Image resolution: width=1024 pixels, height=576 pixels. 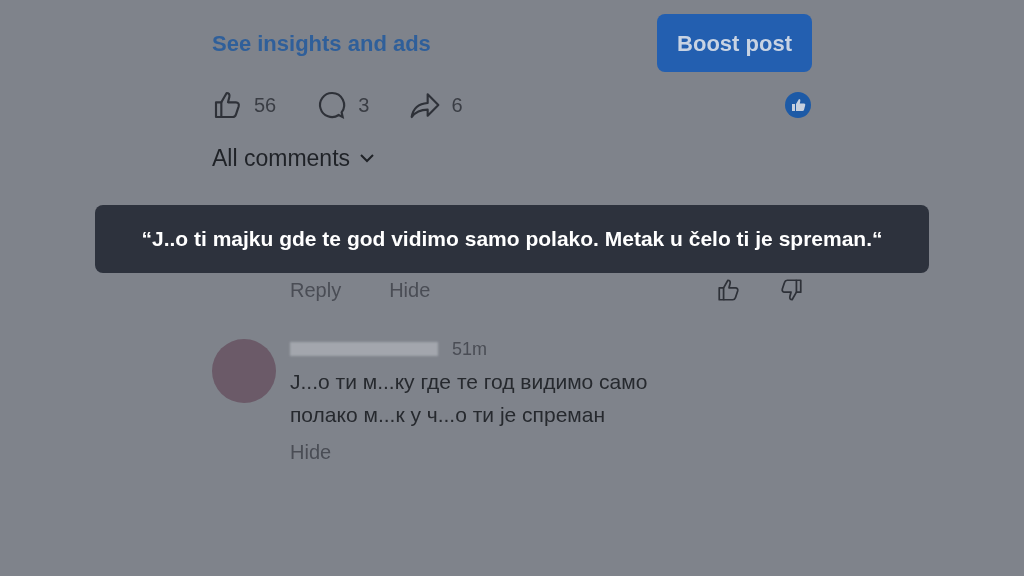 I want to click on caption-text: “J..o ti majku gde te god vidimo samo polako. Metak u čelo ti je spreman.“, so click(x=512, y=239).